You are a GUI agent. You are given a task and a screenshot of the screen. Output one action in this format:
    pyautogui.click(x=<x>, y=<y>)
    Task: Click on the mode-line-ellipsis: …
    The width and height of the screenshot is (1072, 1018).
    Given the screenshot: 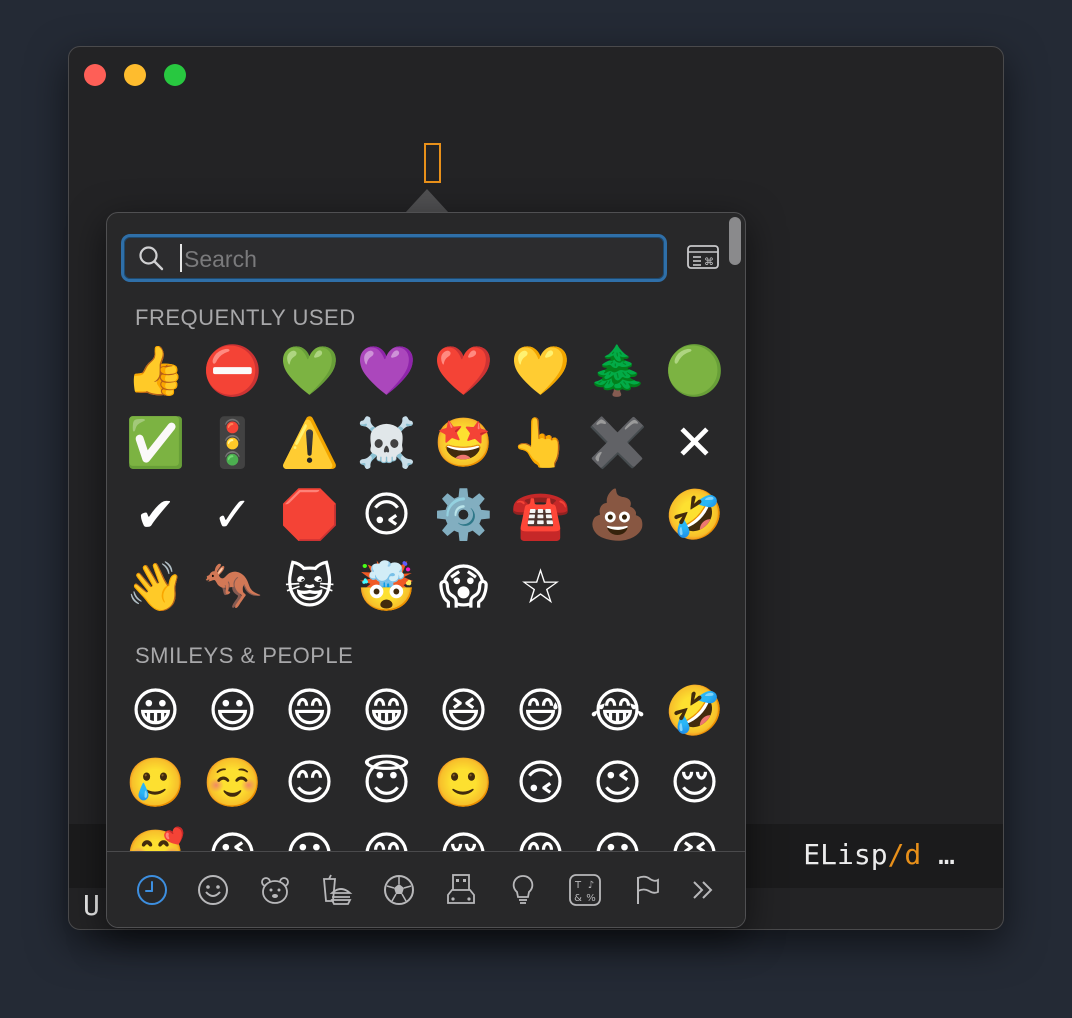 What is the action you would take?
    pyautogui.click(x=938, y=854)
    